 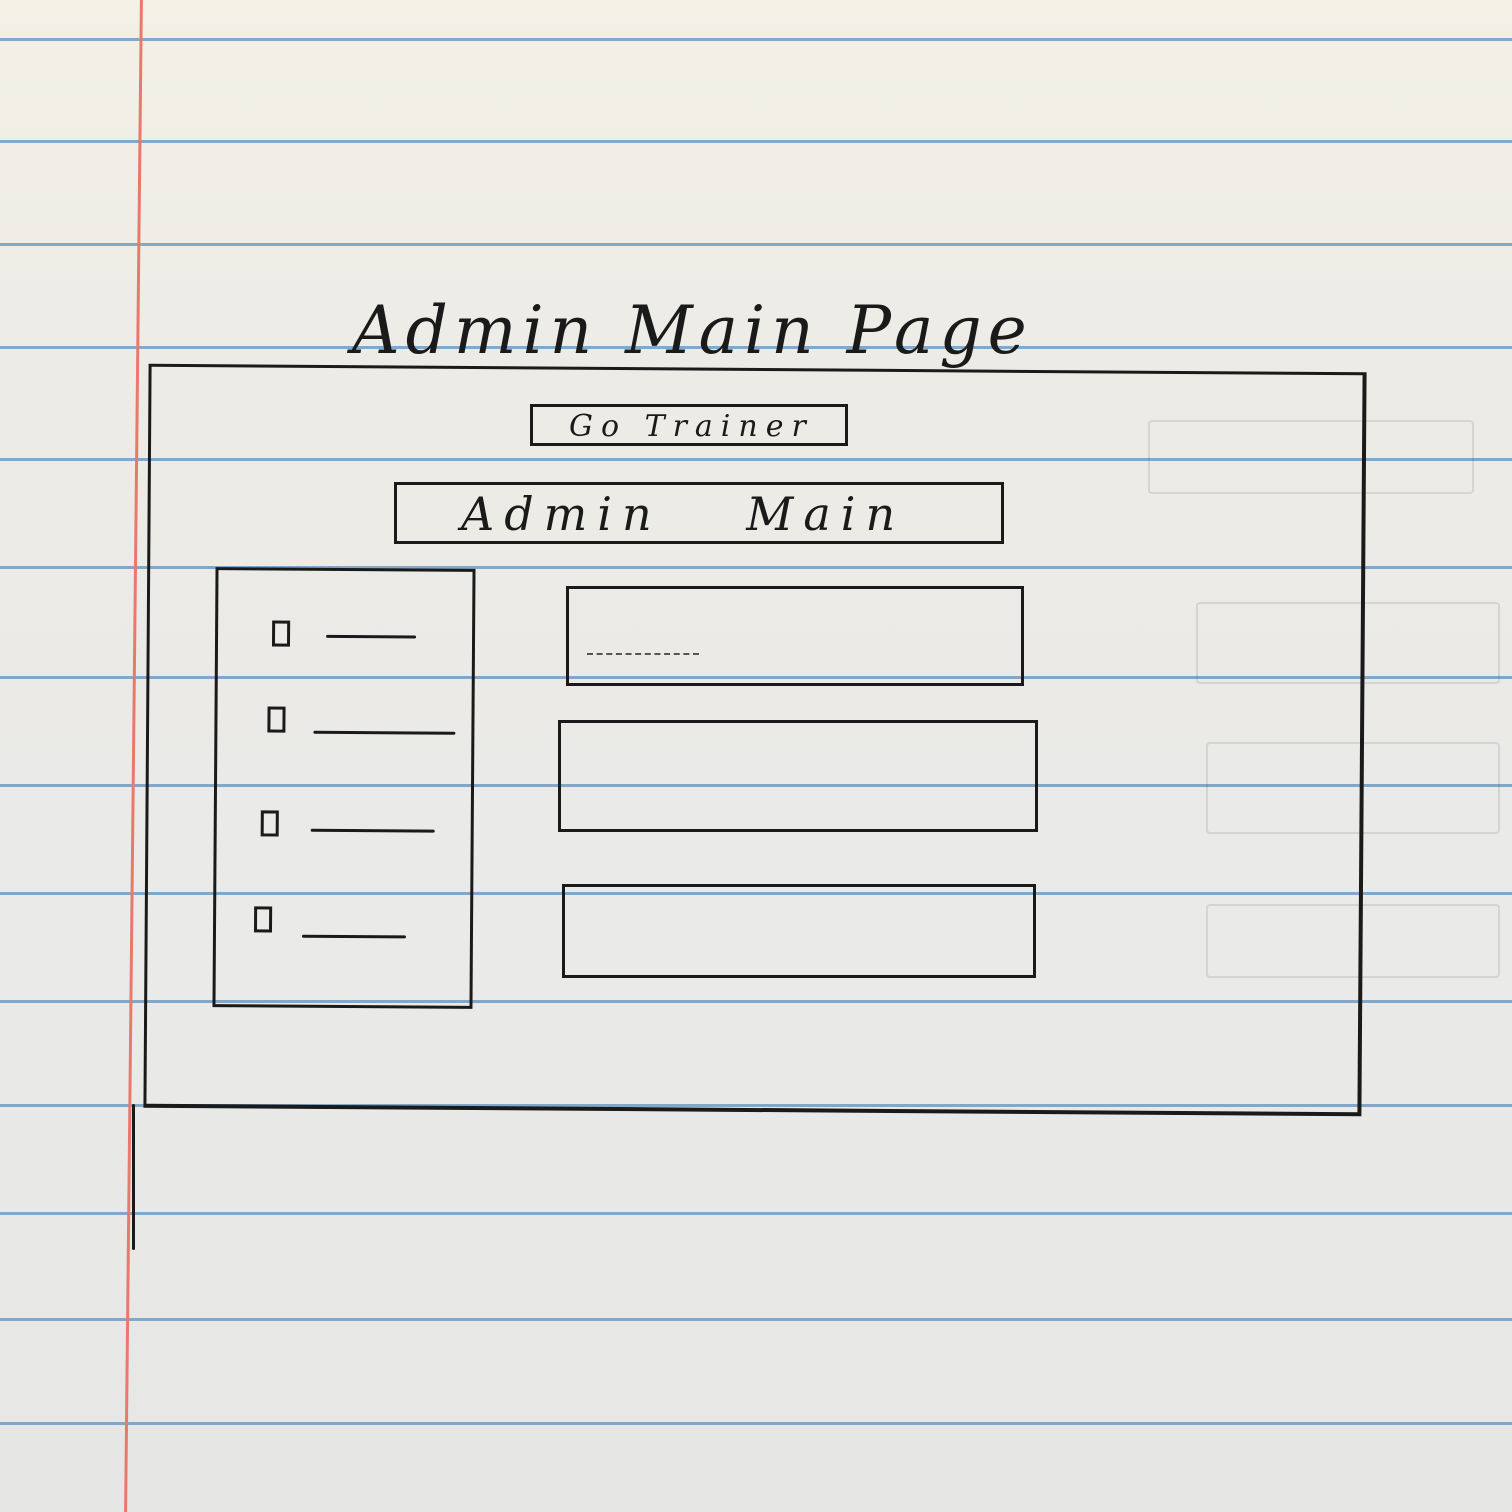 I want to click on admin-main-label: Admin Main, so click(x=683, y=514).